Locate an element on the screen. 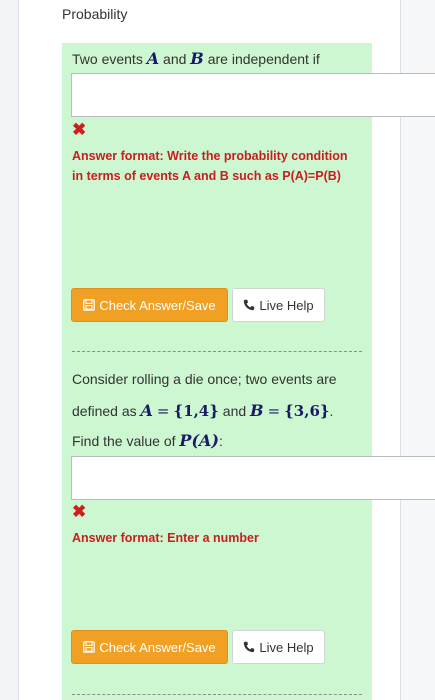  q1-prompt: Two events A and B are independent if is located at coordinates (196, 58).